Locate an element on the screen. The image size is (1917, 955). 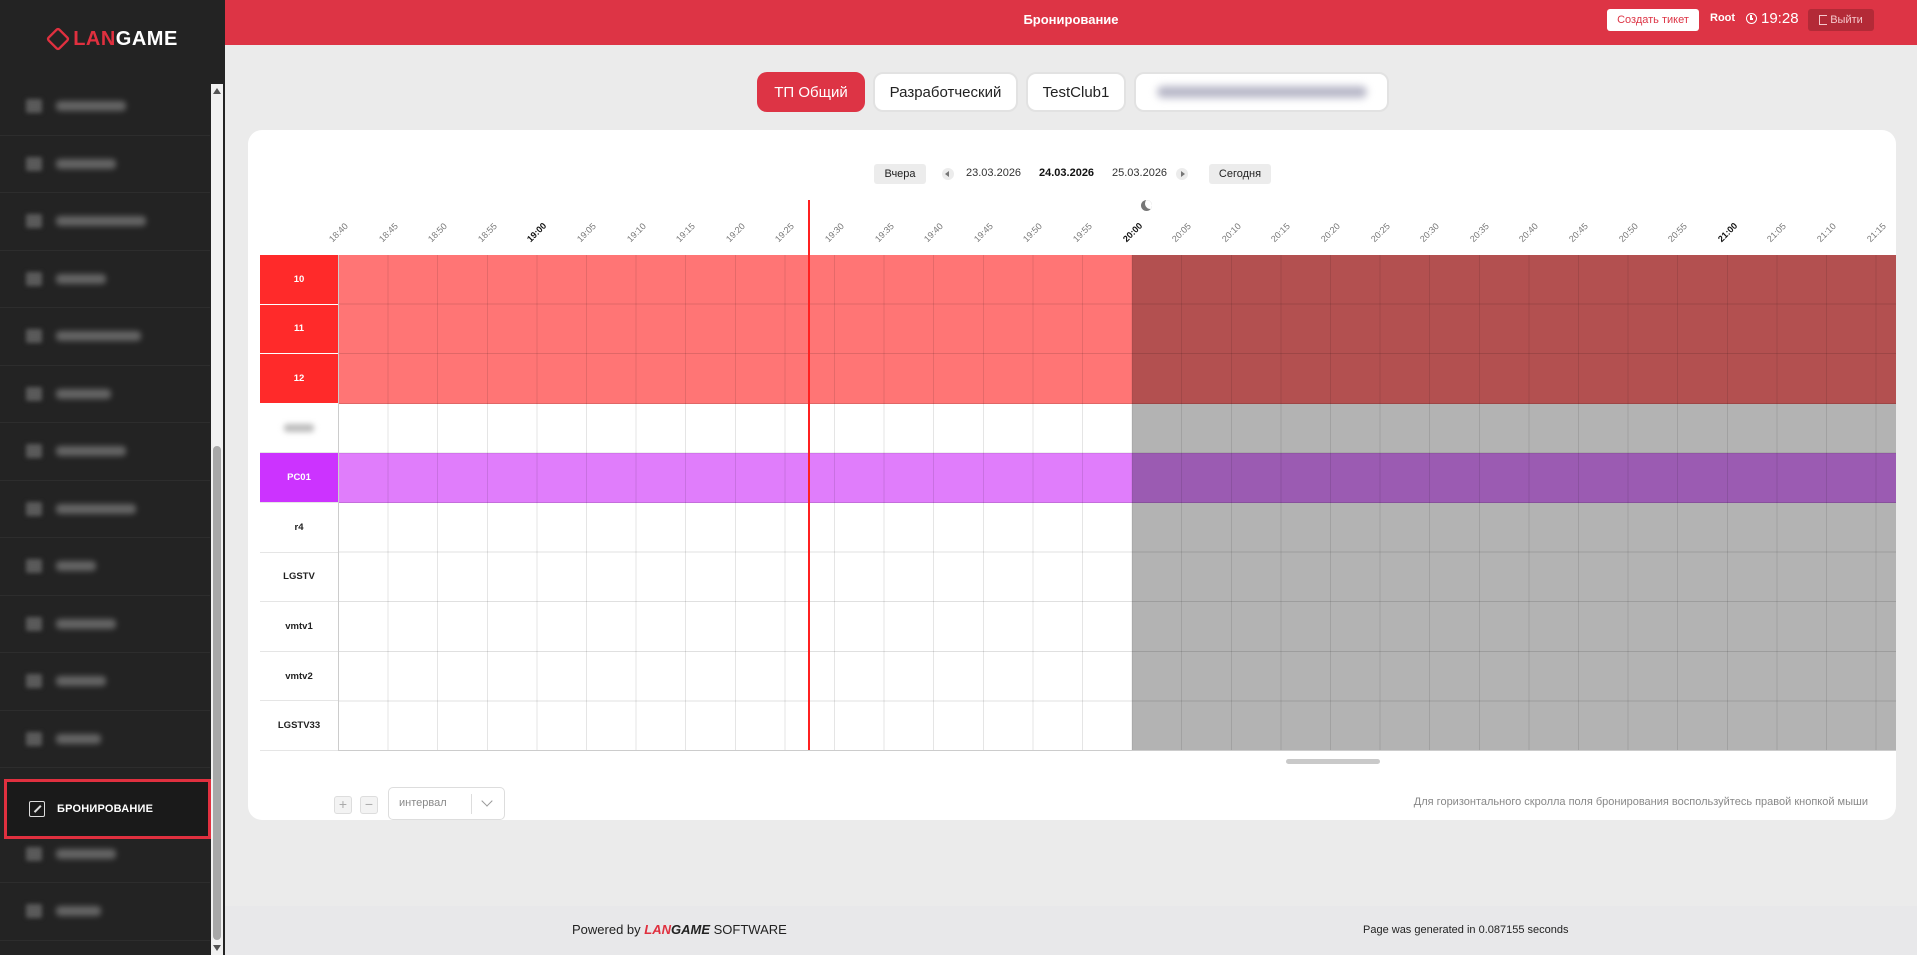
logout-button: Выйти is located at coordinates (1841, 20).